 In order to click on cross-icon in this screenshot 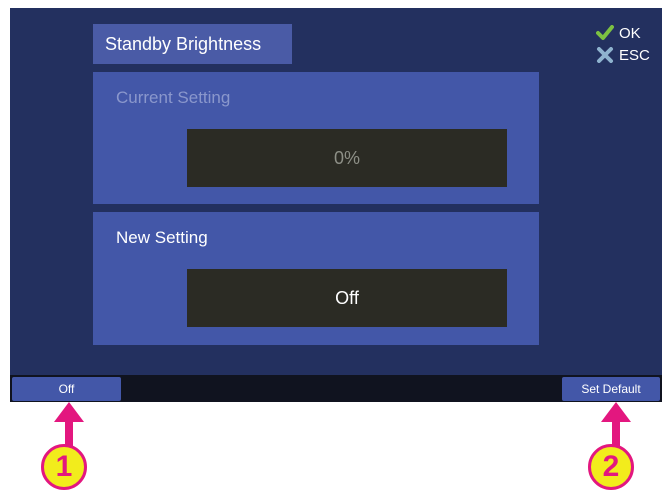, I will do `click(605, 55)`.